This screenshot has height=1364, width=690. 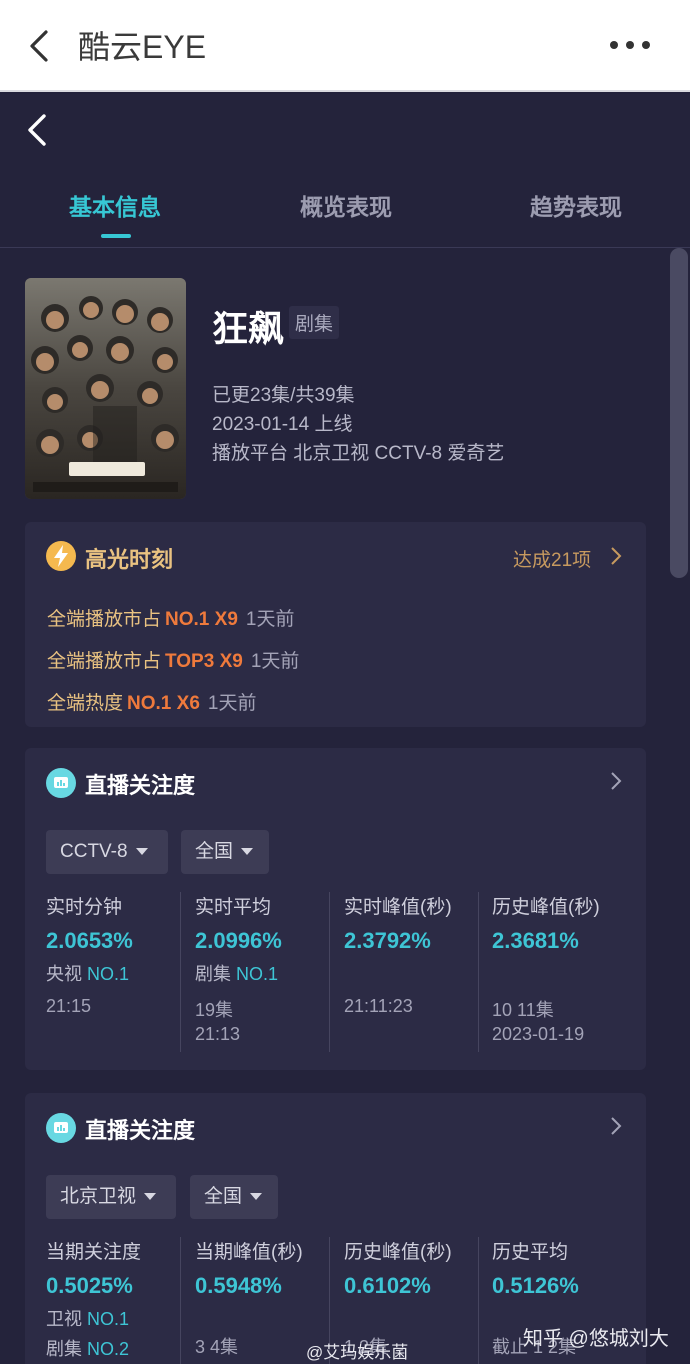 I want to click on metric-column: 历史峰值(秒) 2.3681% 10 11集 2023-01-19, so click(x=546, y=970).